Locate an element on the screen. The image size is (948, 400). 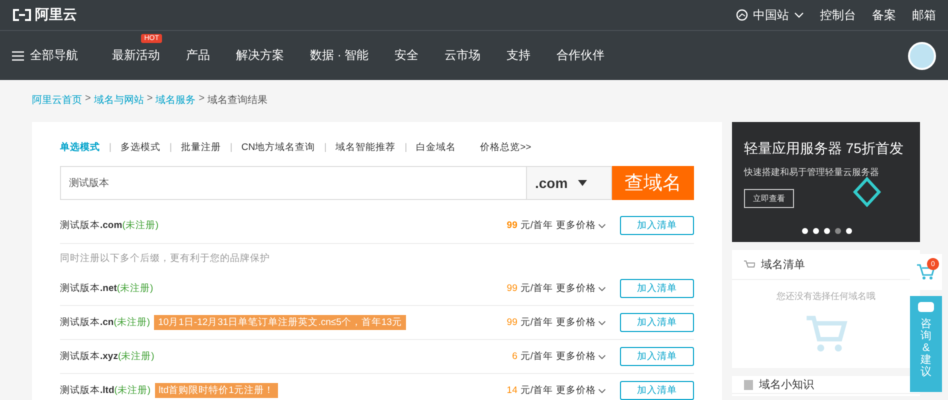
caret-icon is located at coordinates (582, 183).